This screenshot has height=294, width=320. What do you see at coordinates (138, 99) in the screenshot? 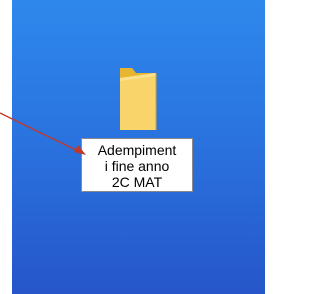
I see `folder-icon` at bounding box center [138, 99].